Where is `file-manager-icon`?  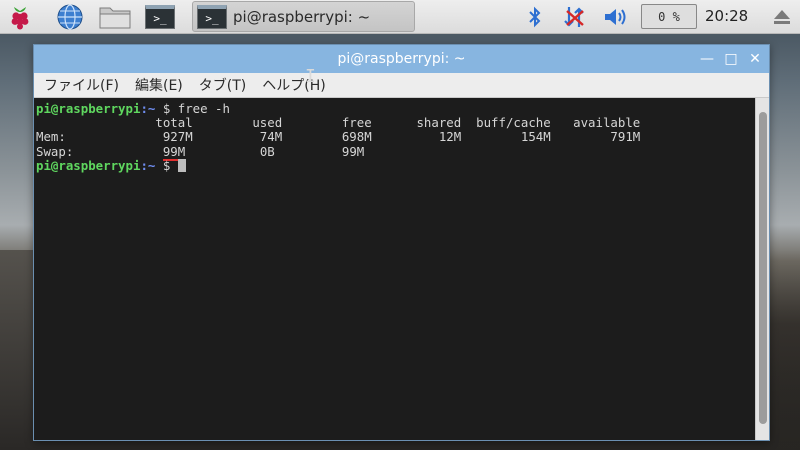
file-manager-icon is located at coordinates (115, 17).